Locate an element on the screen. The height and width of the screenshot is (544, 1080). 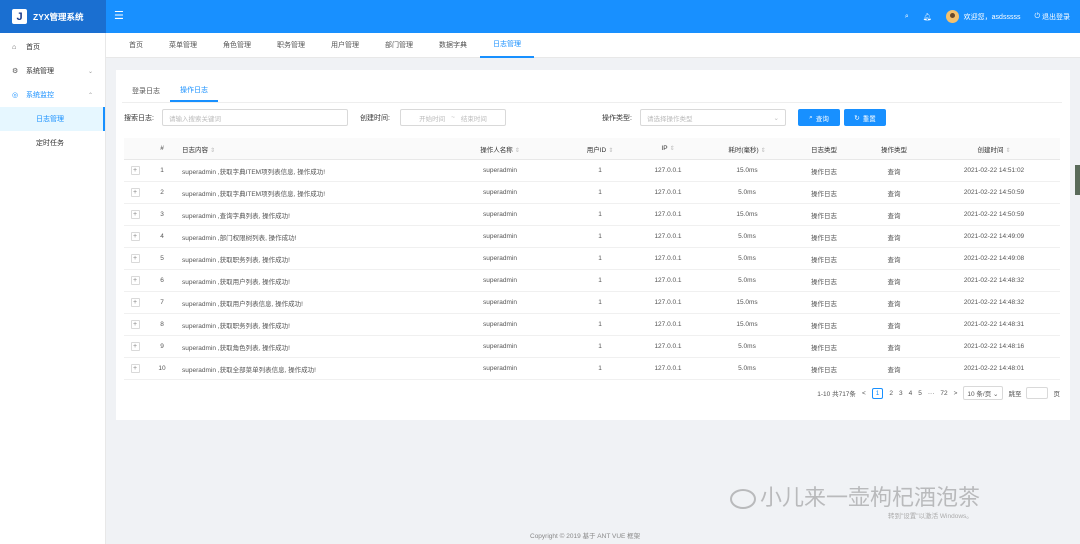
tab-operation-log: 操作日志 is located at coordinates (194, 91).